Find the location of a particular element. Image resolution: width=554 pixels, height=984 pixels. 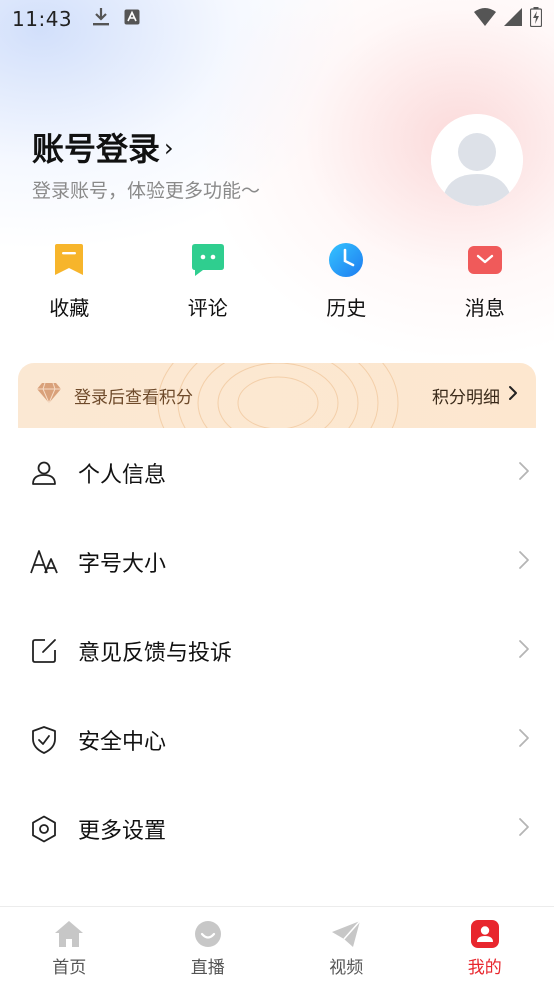

points-detail-link: 积分明细 is located at coordinates (475, 395).